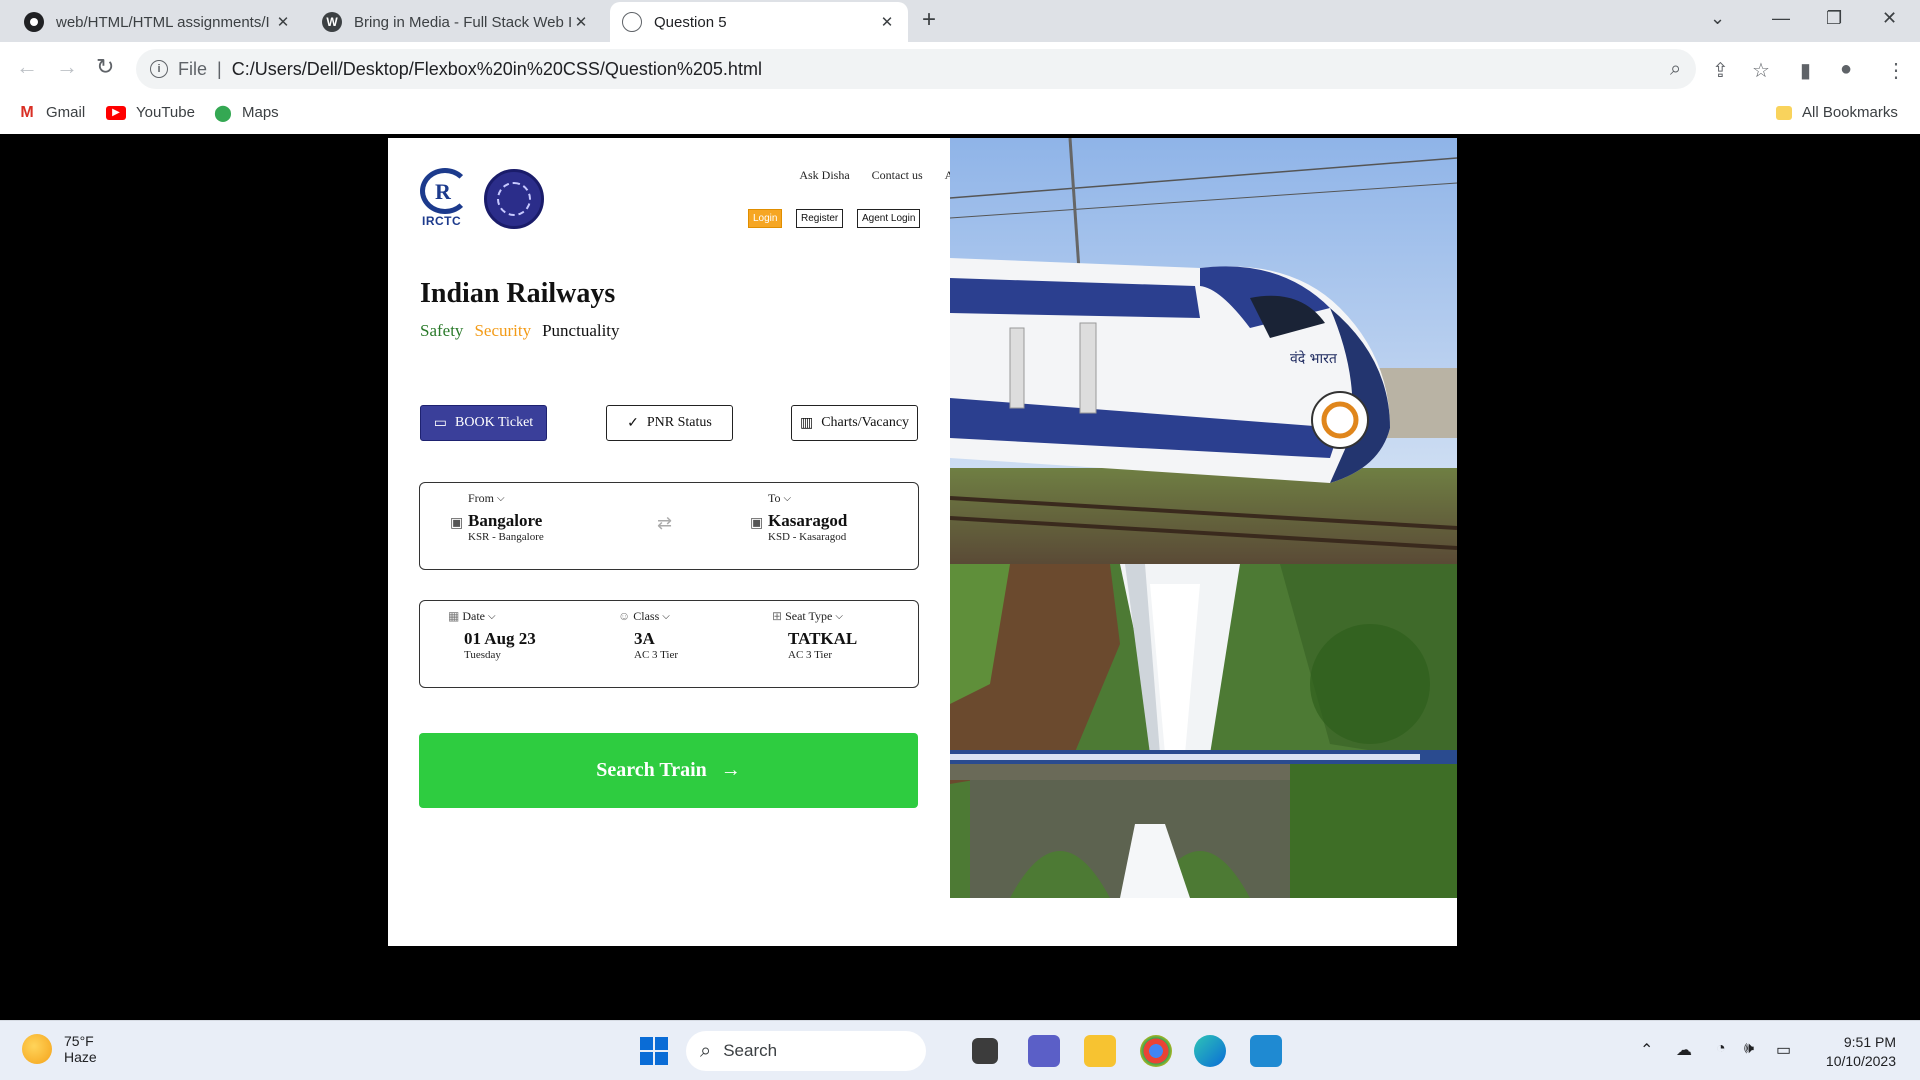  What do you see at coordinates (505, 520) in the screenshot?
I see `from-station: Bangalore` at bounding box center [505, 520].